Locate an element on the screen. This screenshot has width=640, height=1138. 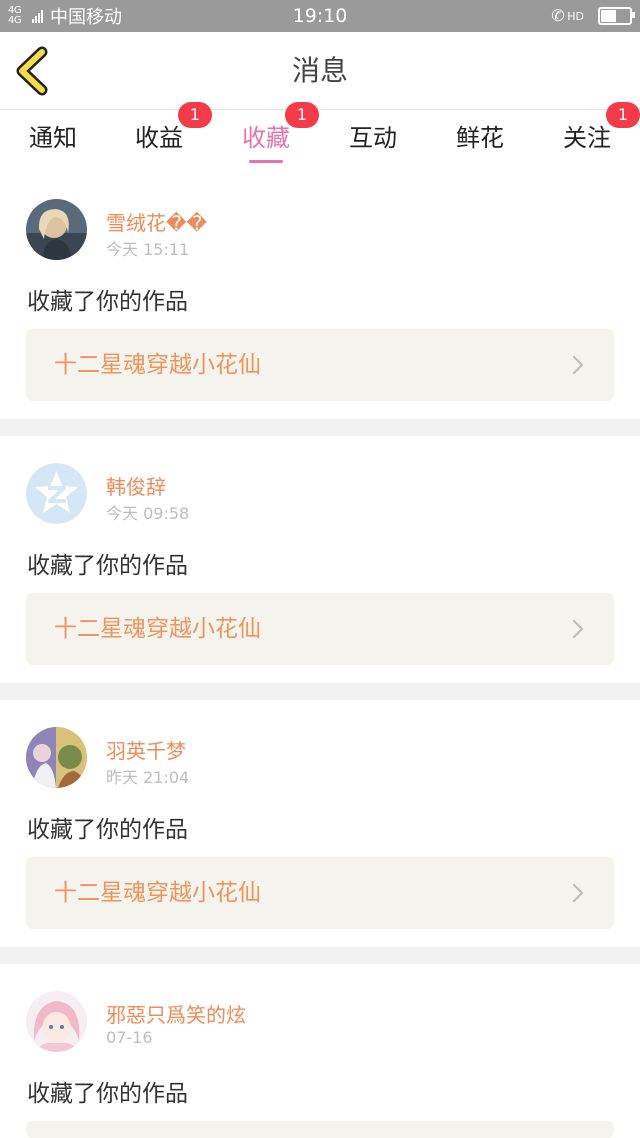
username: 羽英千梦 is located at coordinates (146, 749).